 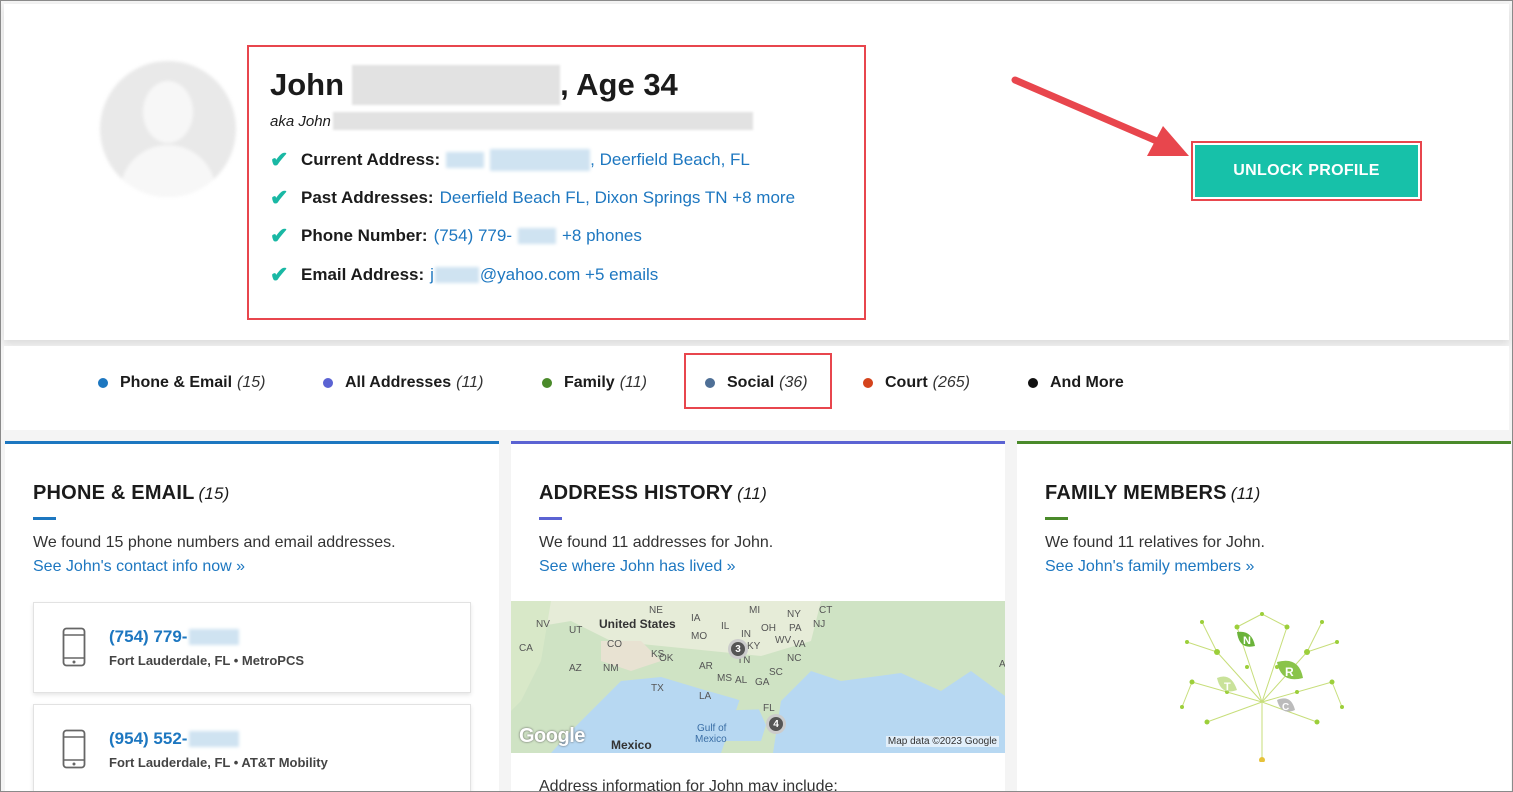 I want to click on map-state-label: NJ, so click(x=819, y=624).